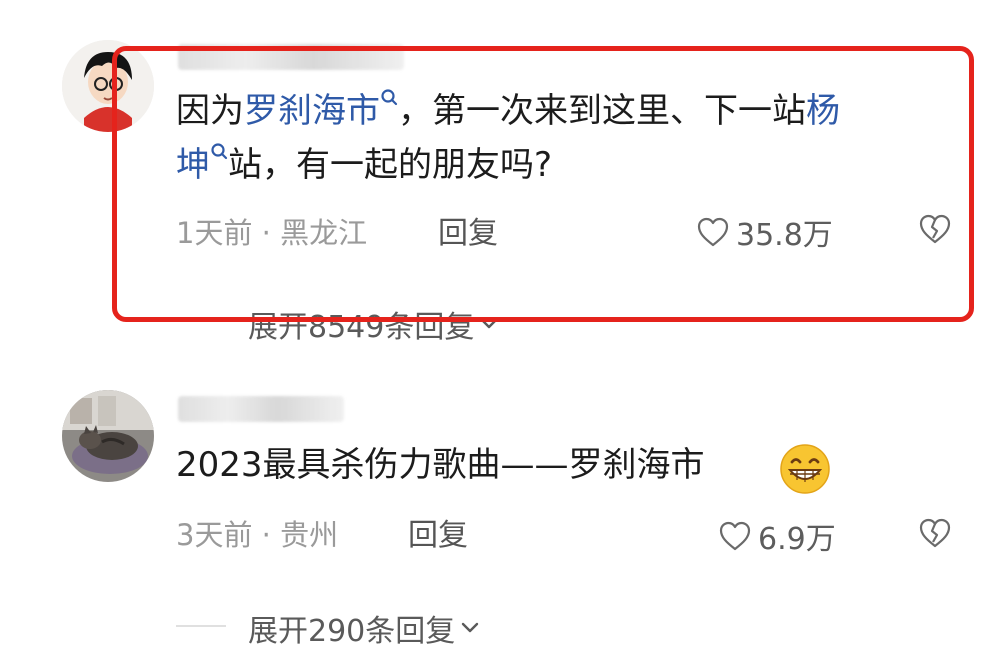 Image resolution: width=1000 pixels, height=665 pixels. What do you see at coordinates (321, 110) in the screenshot?
I see `keyword-link: 罗刹海市` at bounding box center [321, 110].